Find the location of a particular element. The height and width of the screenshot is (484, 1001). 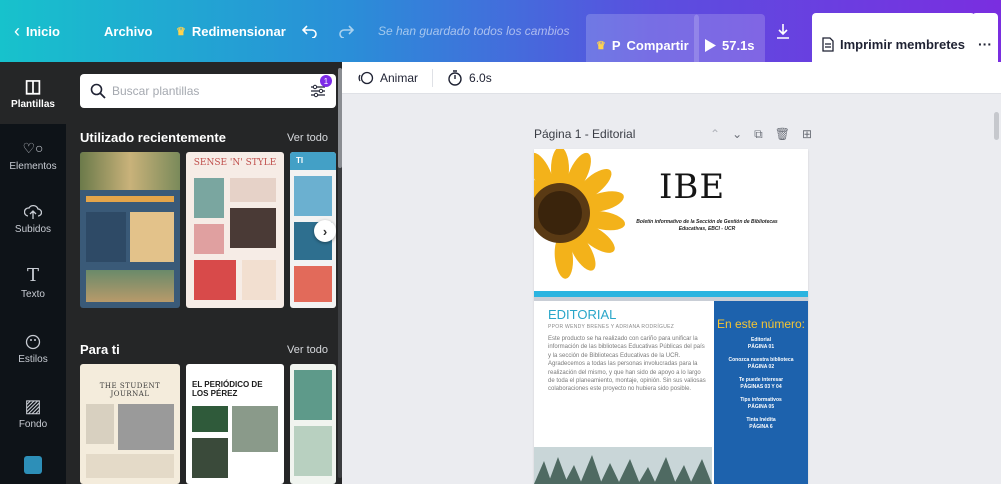

editor-toolbar: Animar 6.0s is located at coordinates (671, 78).